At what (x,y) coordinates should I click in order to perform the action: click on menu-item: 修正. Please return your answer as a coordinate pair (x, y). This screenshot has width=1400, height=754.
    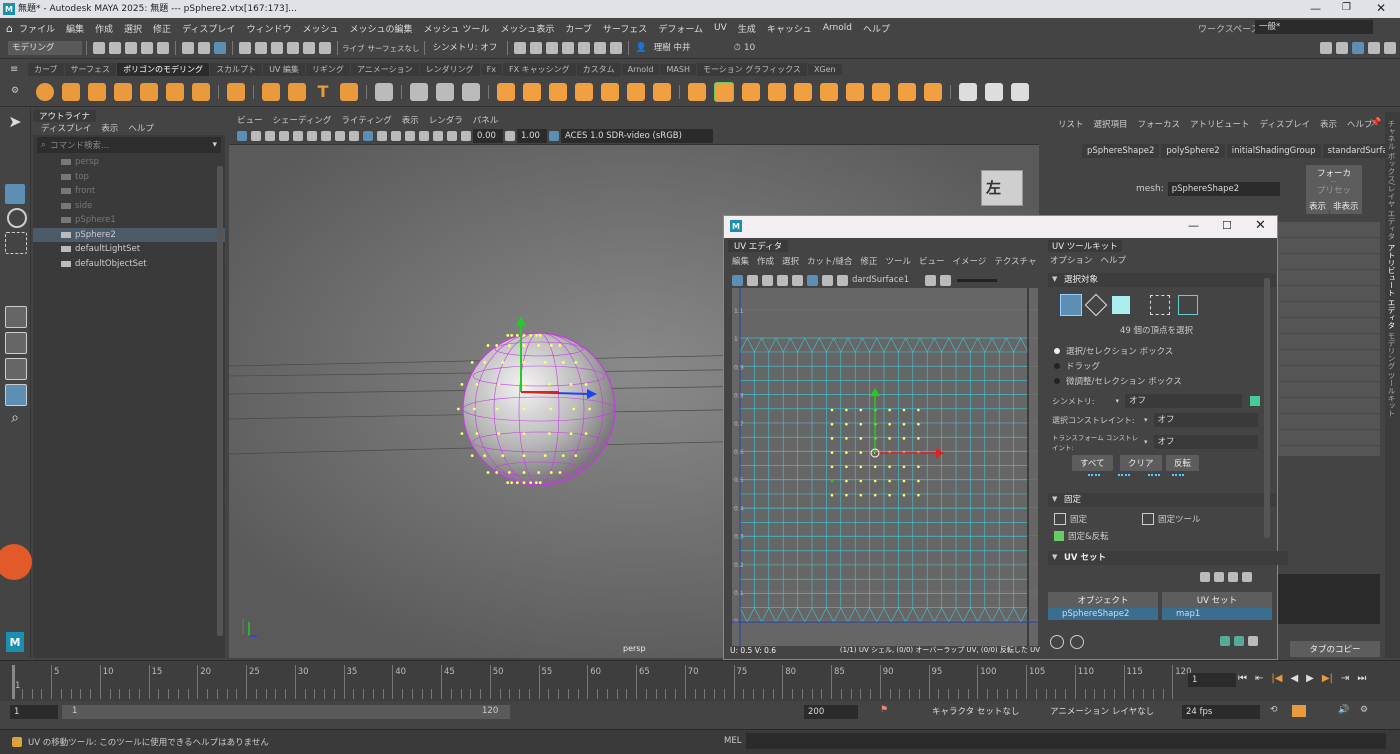
    Looking at the image, I should click on (162, 28).